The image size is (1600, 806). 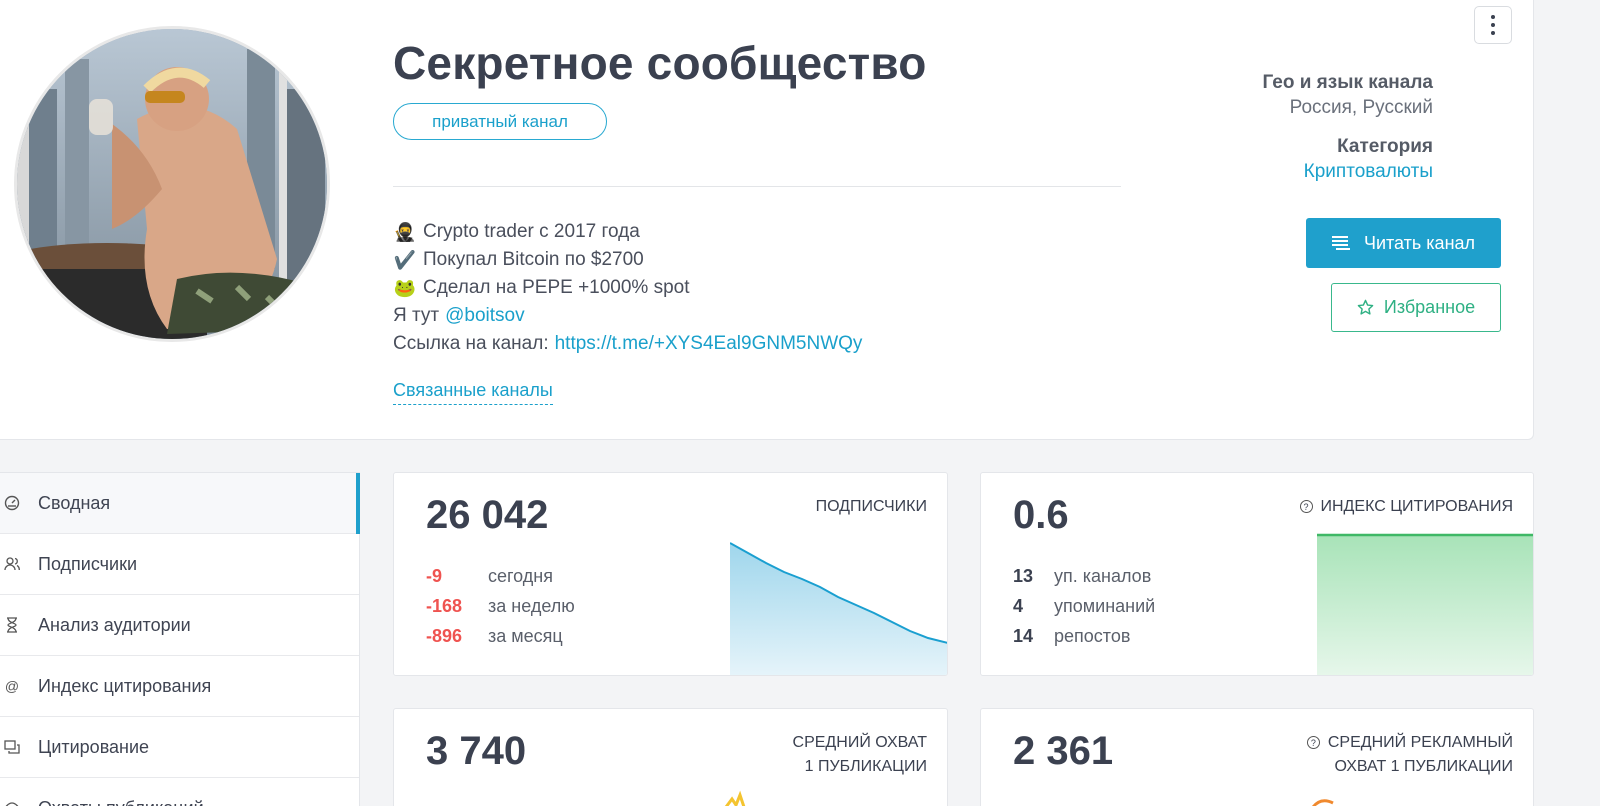 I want to click on description-line: ✔️ Покупал Bitcoin по $2700, so click(x=627, y=260).